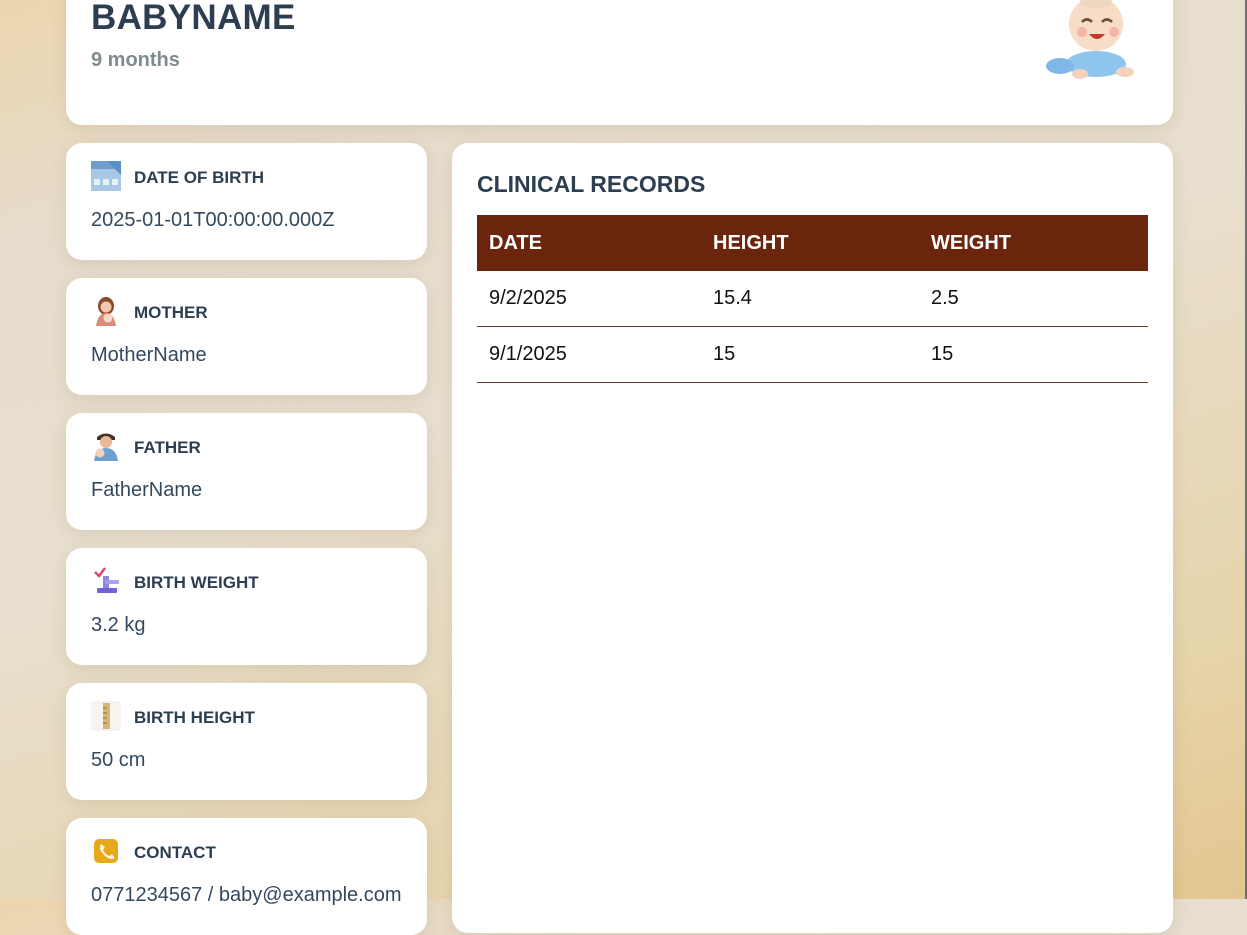  What do you see at coordinates (106, 311) in the screenshot?
I see `mother-icon` at bounding box center [106, 311].